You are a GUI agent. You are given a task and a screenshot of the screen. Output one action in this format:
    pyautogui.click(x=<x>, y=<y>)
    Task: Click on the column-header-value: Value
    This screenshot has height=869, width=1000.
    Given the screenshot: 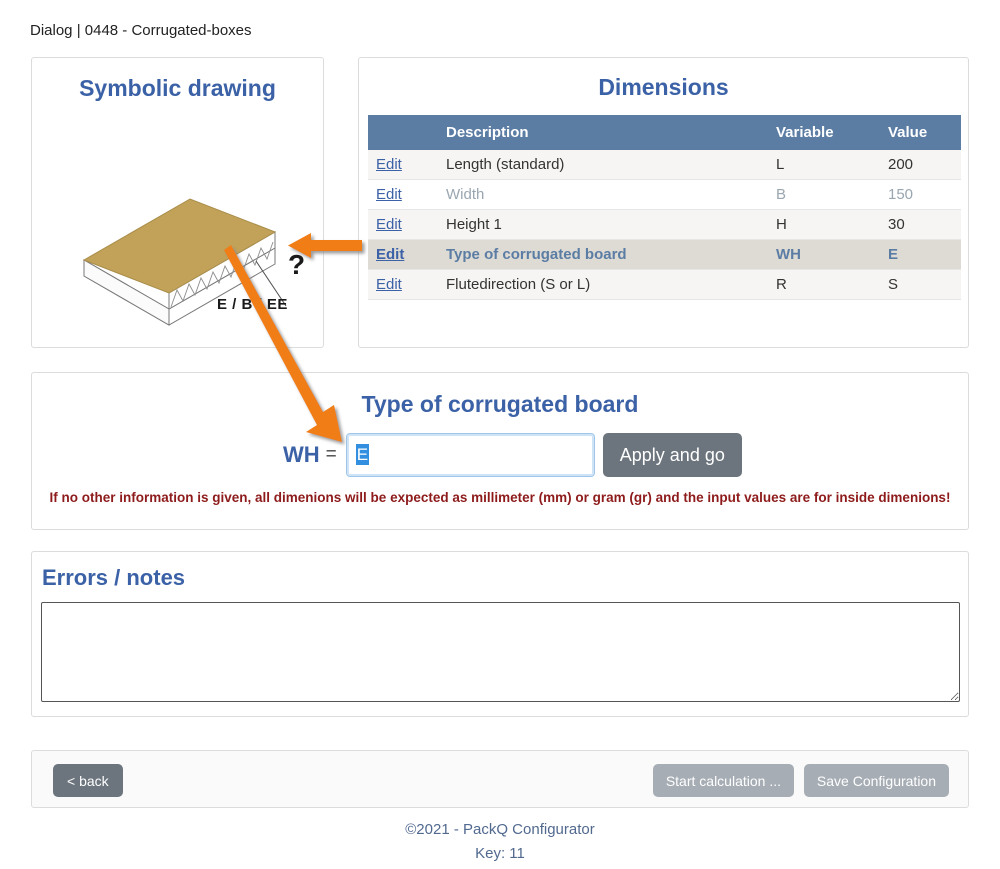 What is the action you would take?
    pyautogui.click(x=920, y=132)
    